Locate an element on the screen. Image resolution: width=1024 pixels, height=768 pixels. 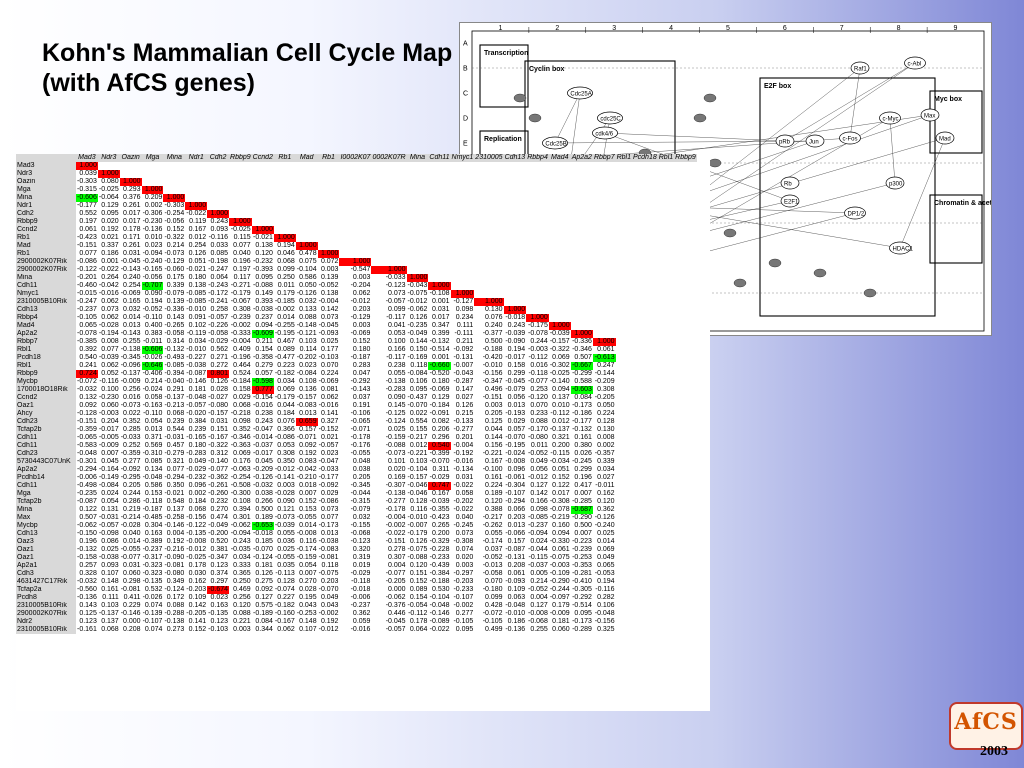
matrix-cell: 0.031 is located at coordinates (219, 421).